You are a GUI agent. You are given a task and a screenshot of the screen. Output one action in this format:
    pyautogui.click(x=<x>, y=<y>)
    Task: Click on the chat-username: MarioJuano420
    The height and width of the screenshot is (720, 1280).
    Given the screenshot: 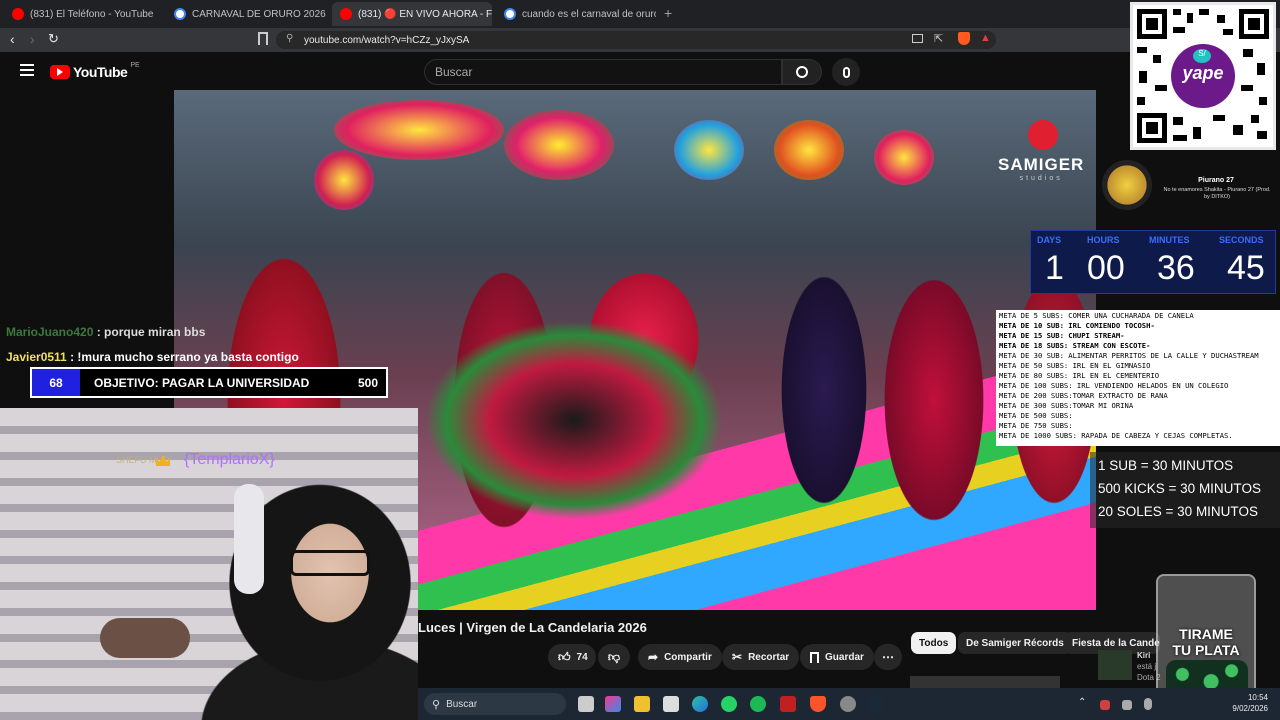 What is the action you would take?
    pyautogui.click(x=50, y=332)
    